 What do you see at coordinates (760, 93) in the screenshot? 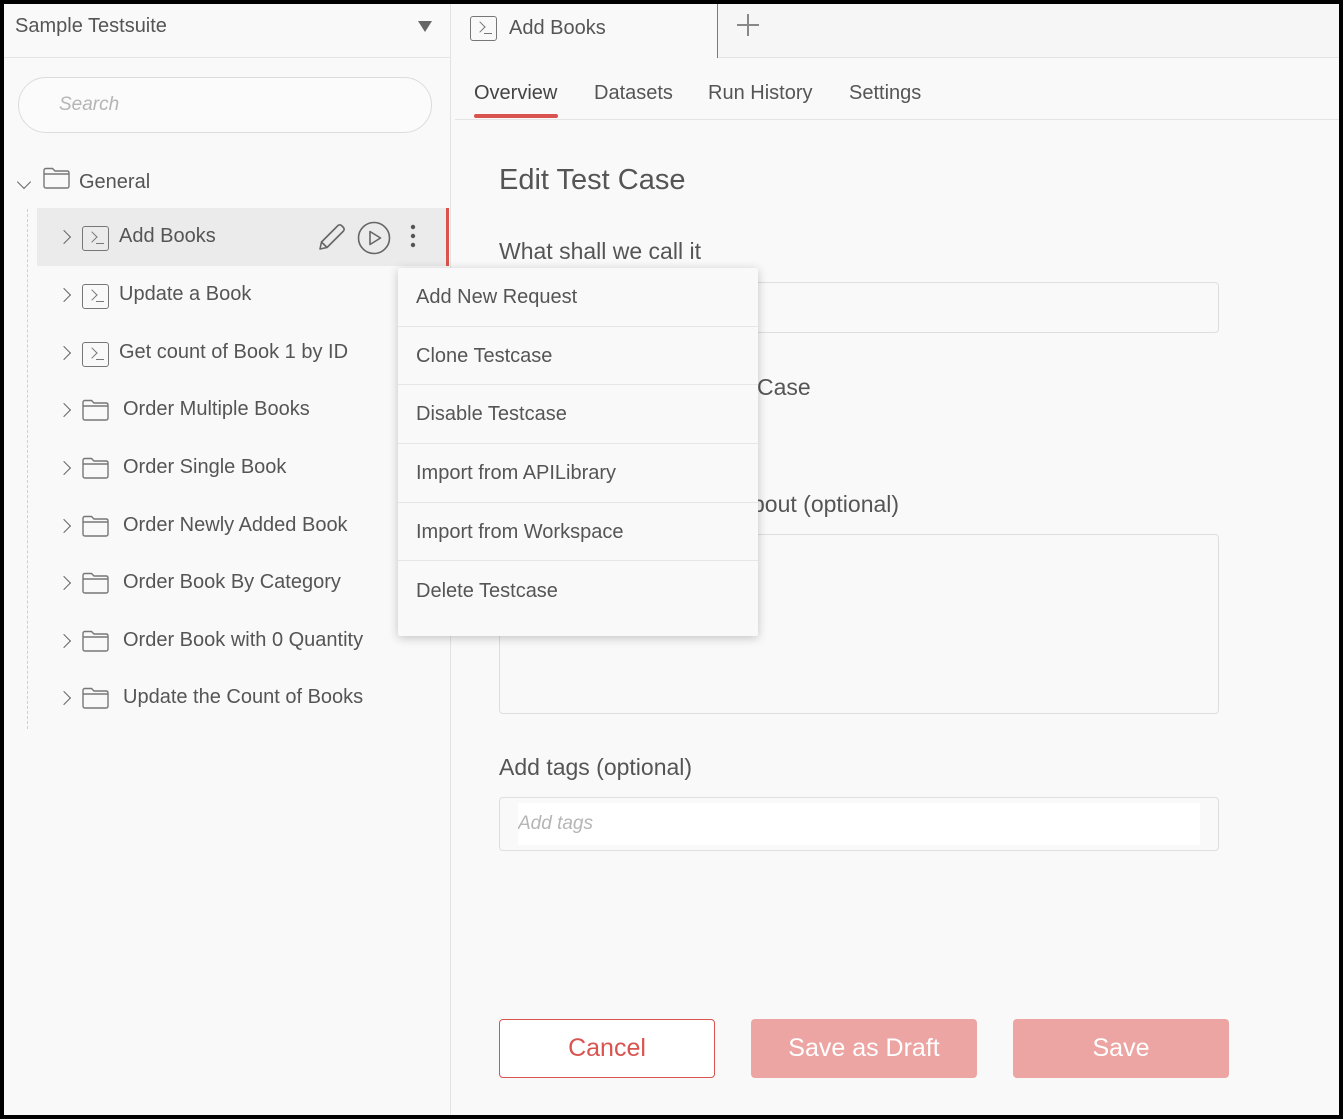
I see `tab-run-history: Run History` at bounding box center [760, 93].